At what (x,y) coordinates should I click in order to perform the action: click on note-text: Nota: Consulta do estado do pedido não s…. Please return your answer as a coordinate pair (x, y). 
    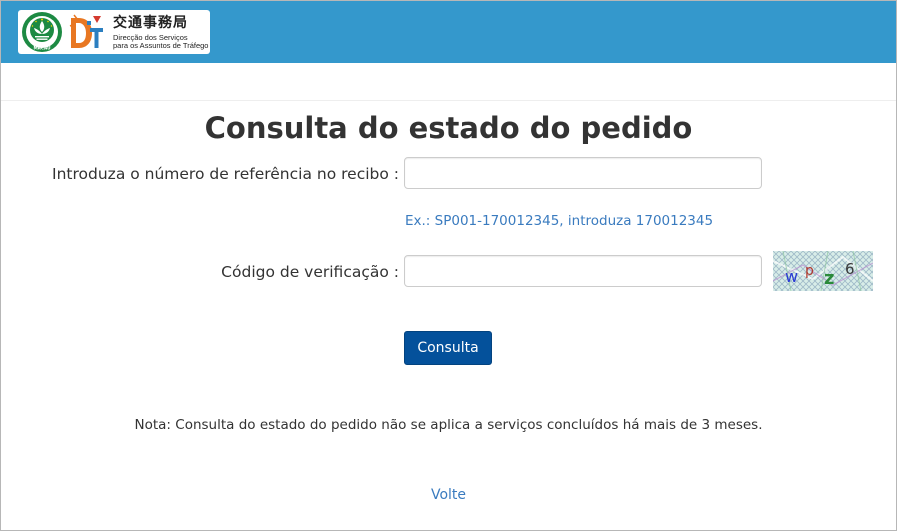
    Looking at the image, I should click on (448, 425).